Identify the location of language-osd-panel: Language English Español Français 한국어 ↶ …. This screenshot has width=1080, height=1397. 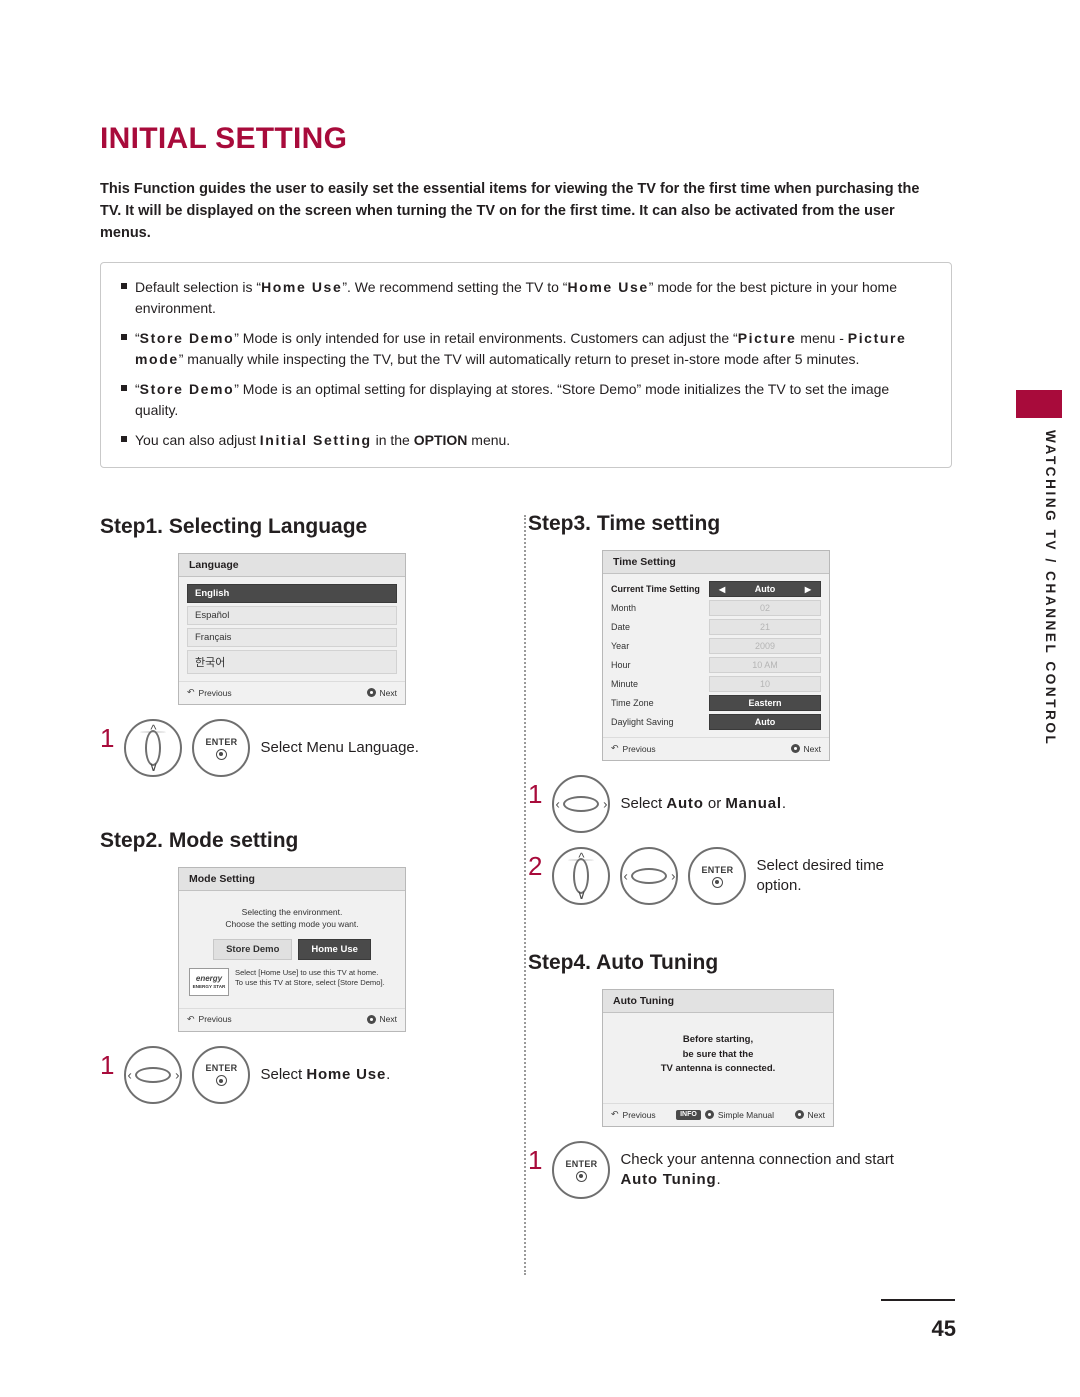
(292, 629).